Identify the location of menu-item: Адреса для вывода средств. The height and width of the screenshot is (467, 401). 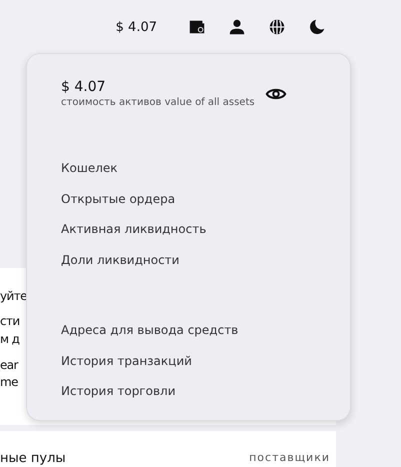
(205, 330).